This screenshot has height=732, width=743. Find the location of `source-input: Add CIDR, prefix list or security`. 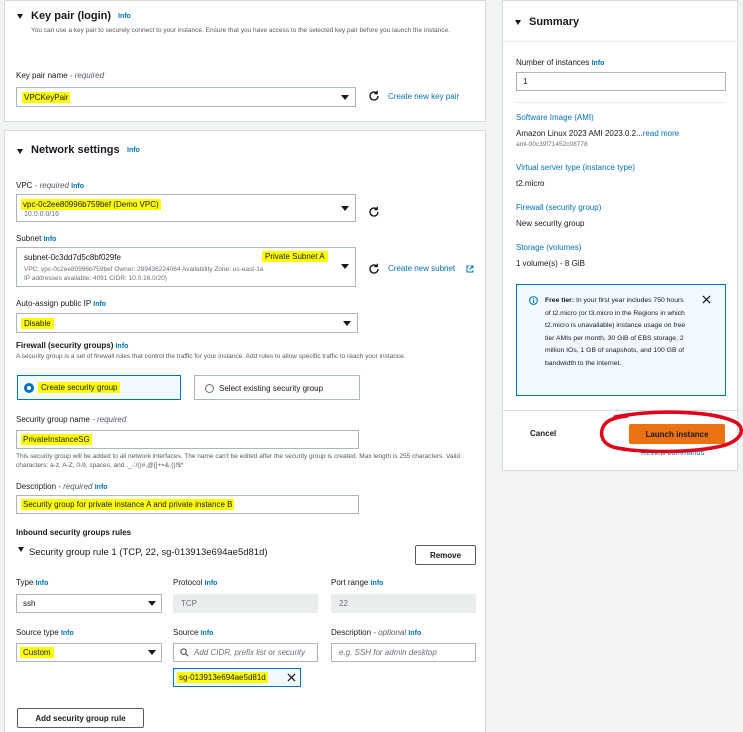

source-input: Add CIDR, prefix list or security is located at coordinates (245, 652).